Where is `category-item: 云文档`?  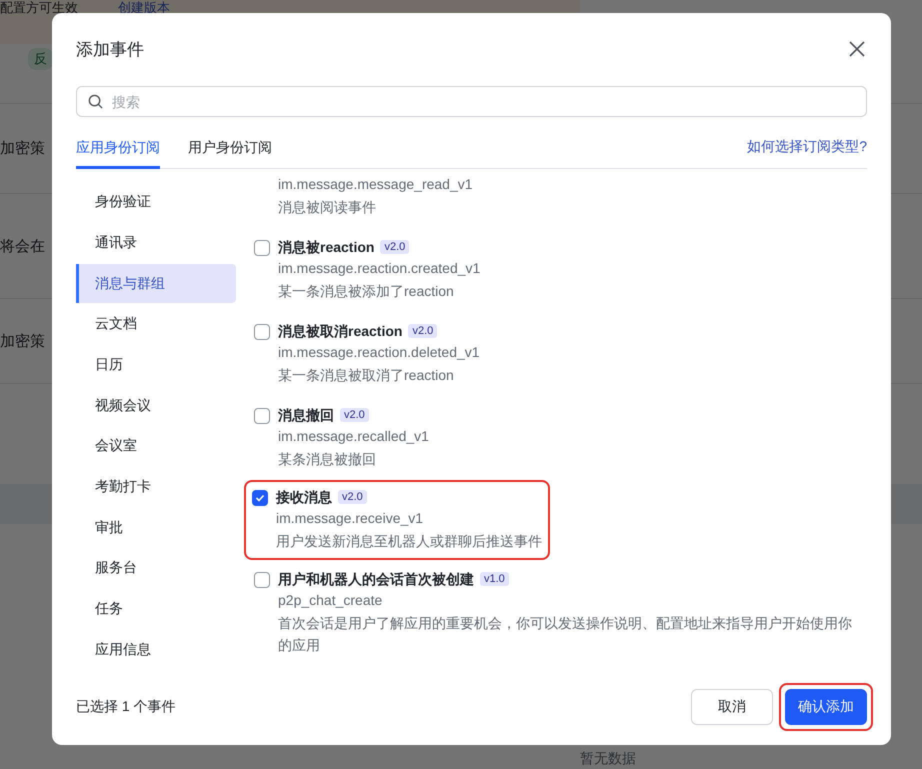
category-item: 云文档 is located at coordinates (156, 324).